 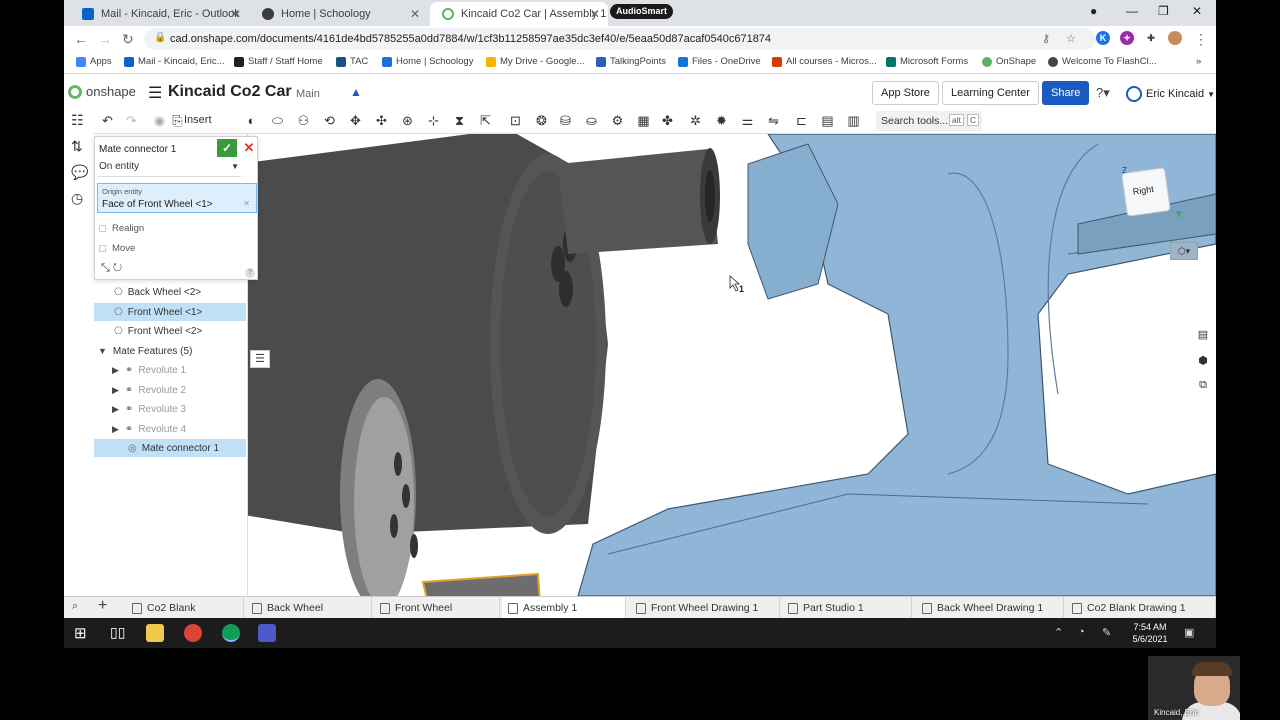 I want to click on bookmark-staff: Staff / Staff Home, so click(x=278, y=61).